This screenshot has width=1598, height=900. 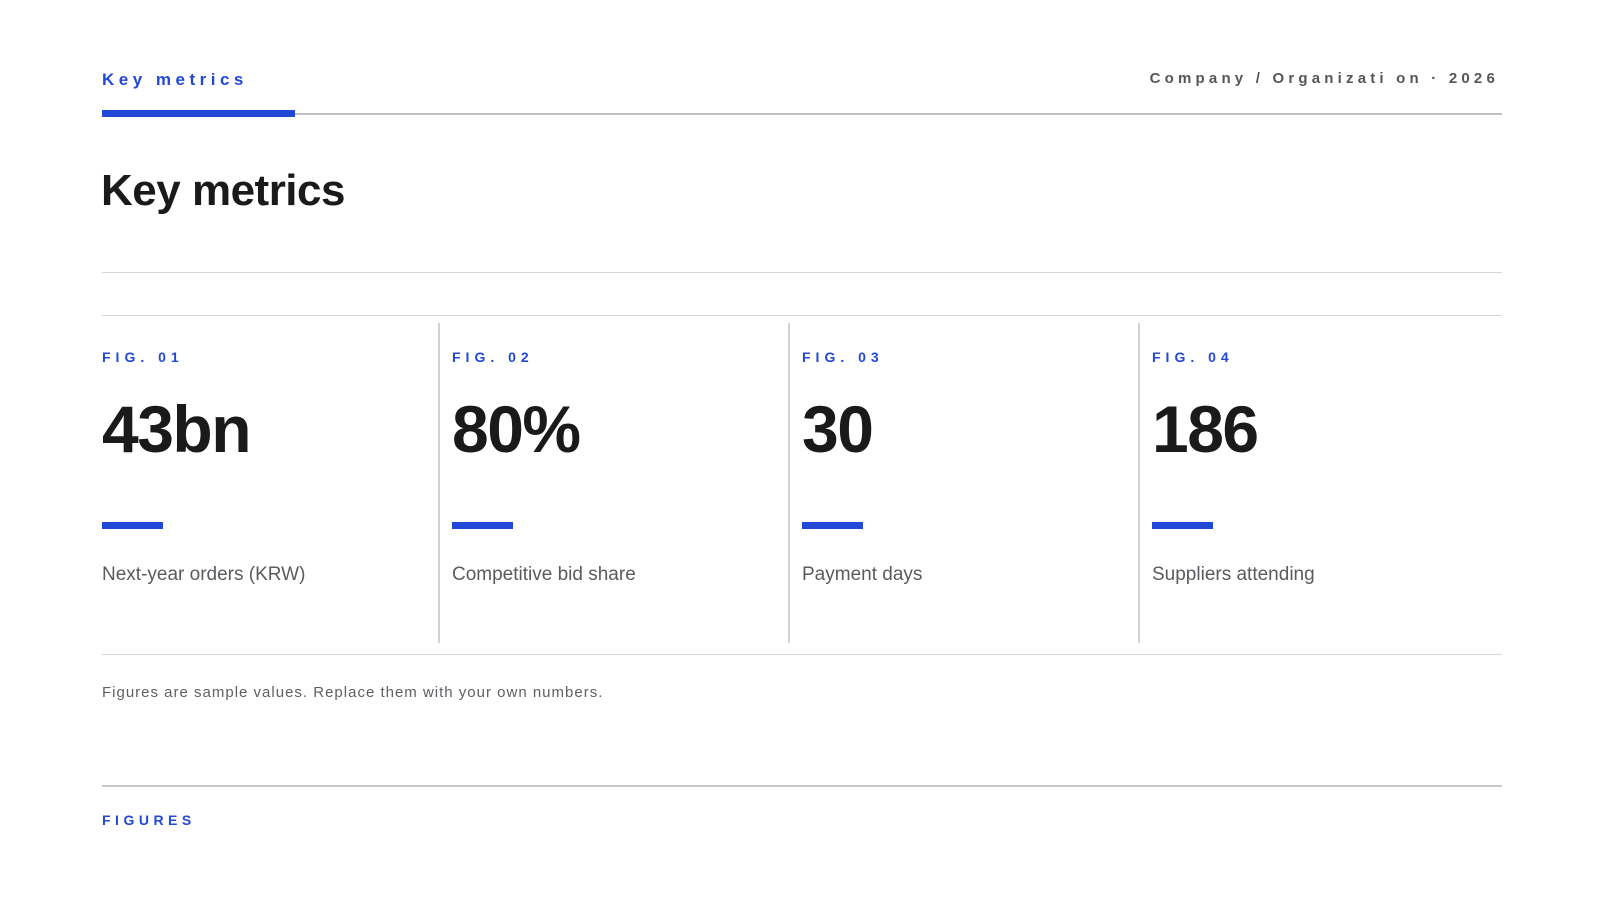 I want to click on metrics-top-divider, so click(x=802, y=315).